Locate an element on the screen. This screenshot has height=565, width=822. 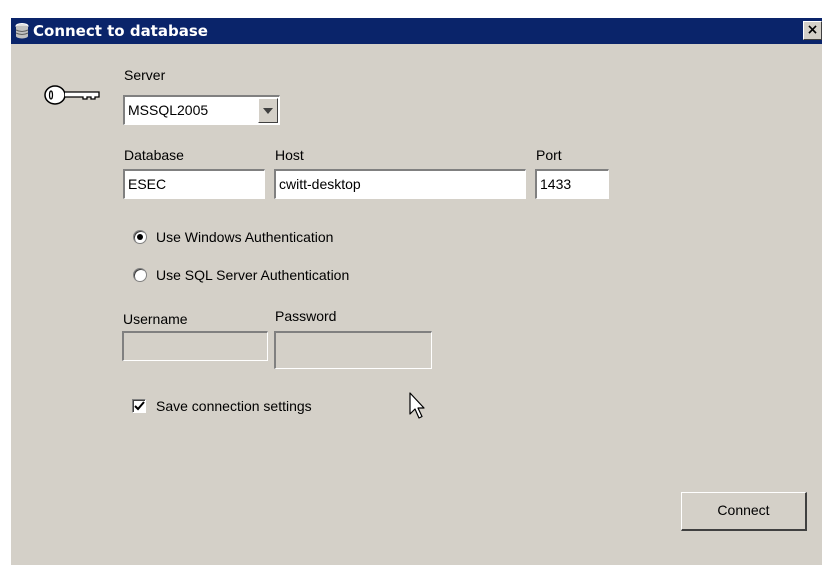
host-label: Host is located at coordinates (289, 155).